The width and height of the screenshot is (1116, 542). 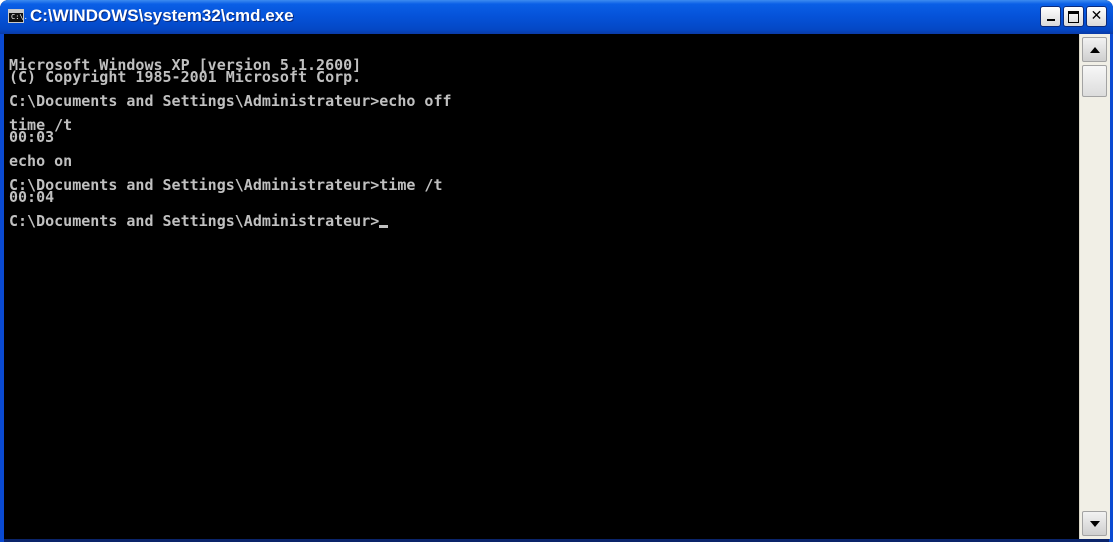 What do you see at coordinates (1050, 20) in the screenshot?
I see `minimize-icon` at bounding box center [1050, 20].